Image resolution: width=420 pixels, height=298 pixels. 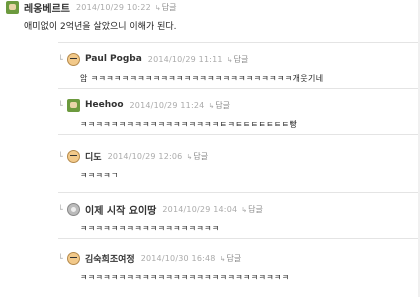 I want to click on reply-time: 2014/10/30 16:48, so click(x=178, y=258).